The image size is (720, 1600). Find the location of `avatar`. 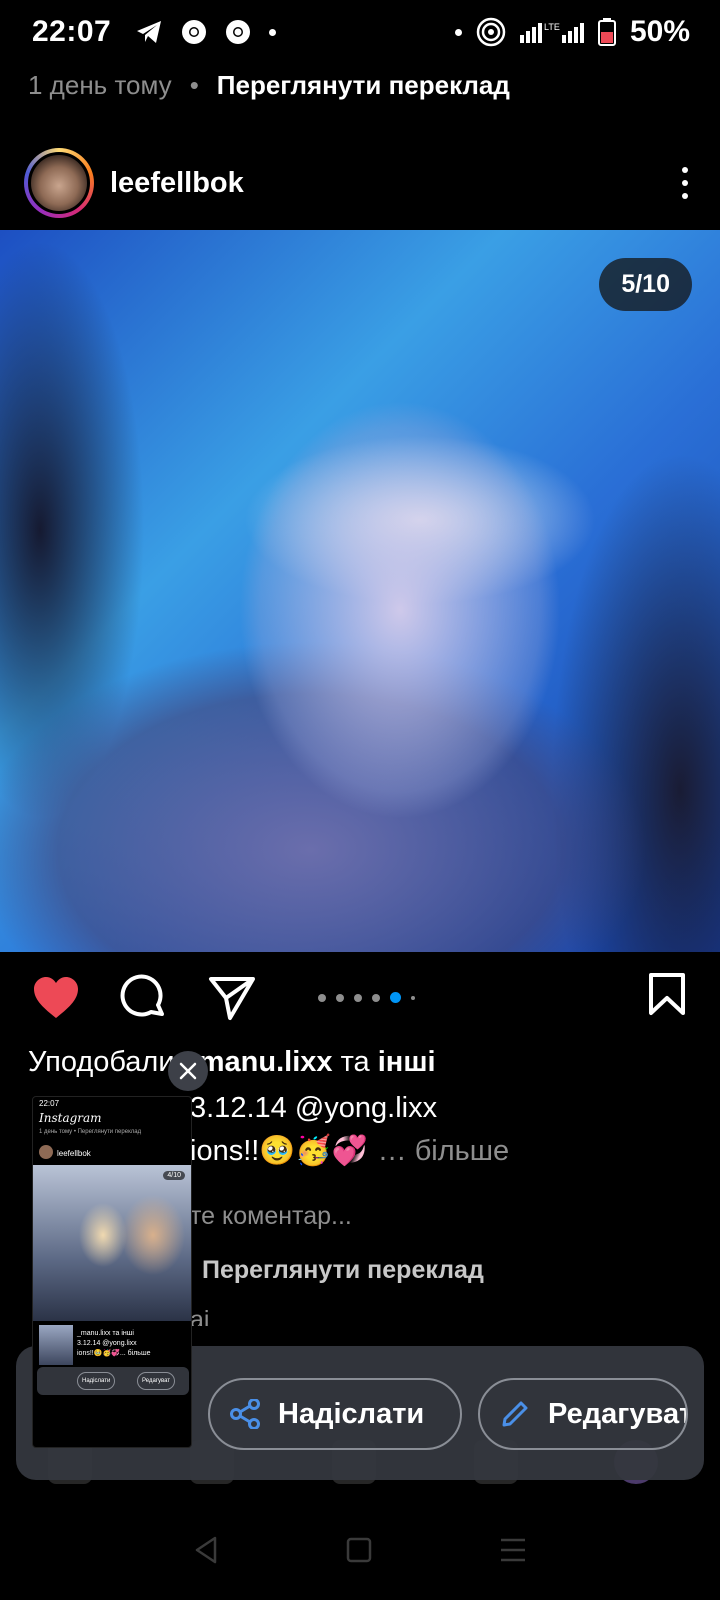

avatar is located at coordinates (59, 183).